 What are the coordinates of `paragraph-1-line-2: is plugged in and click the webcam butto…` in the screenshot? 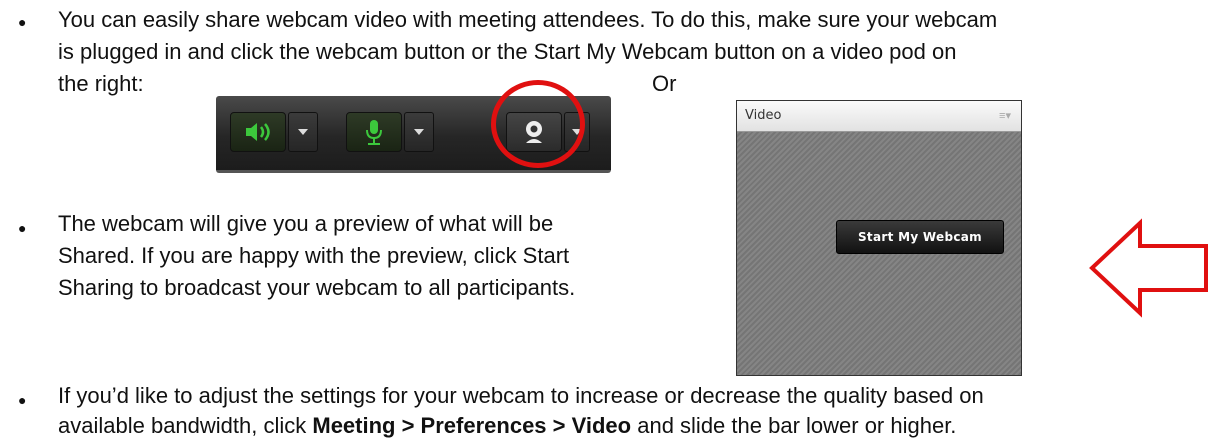 It's located at (507, 51).